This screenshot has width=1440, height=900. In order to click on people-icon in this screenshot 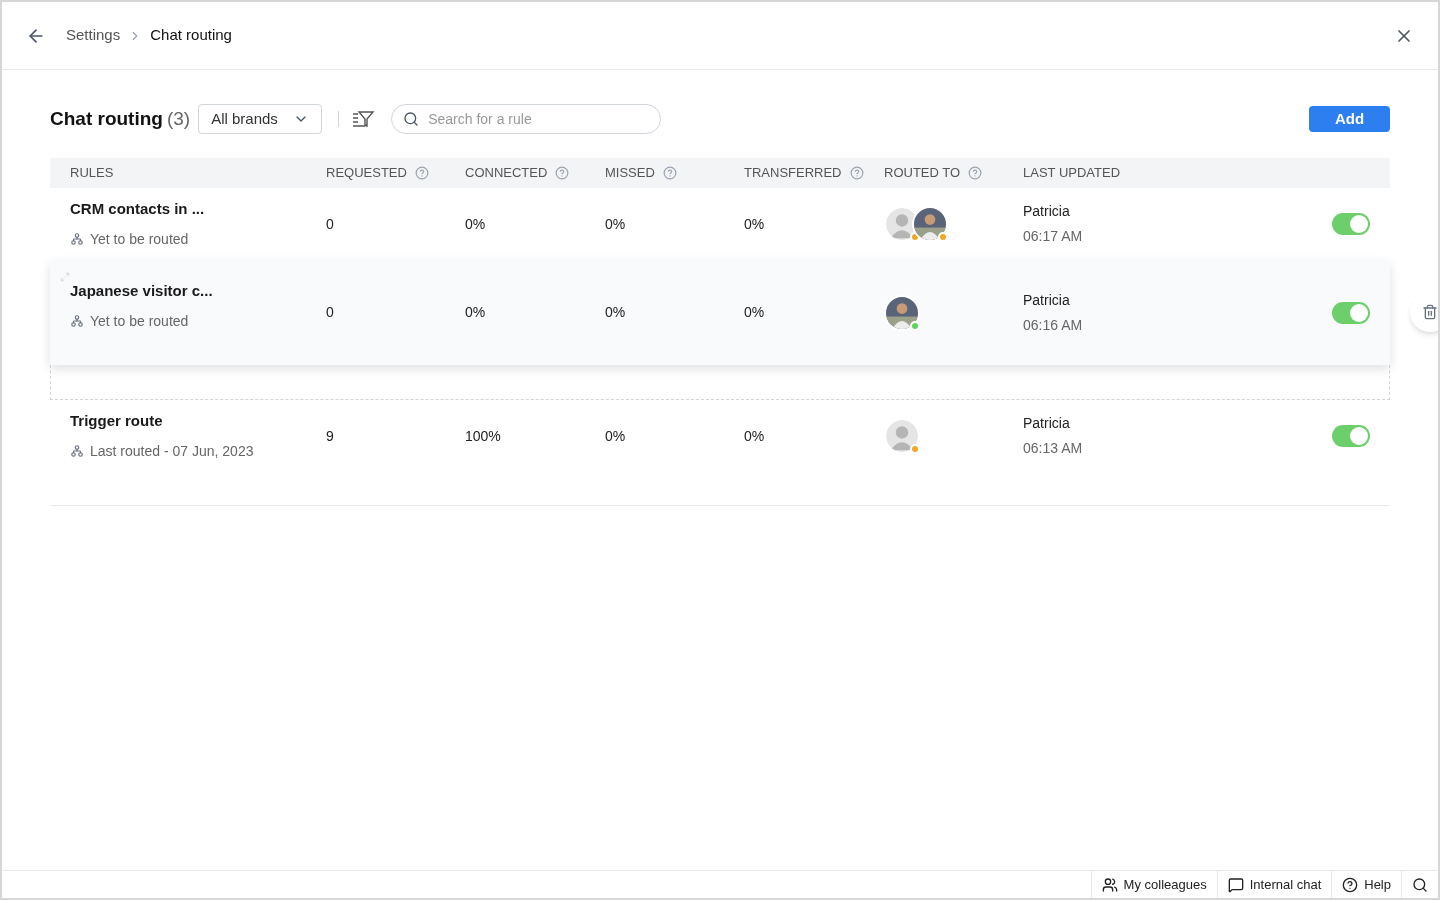, I will do `click(1109, 884)`.